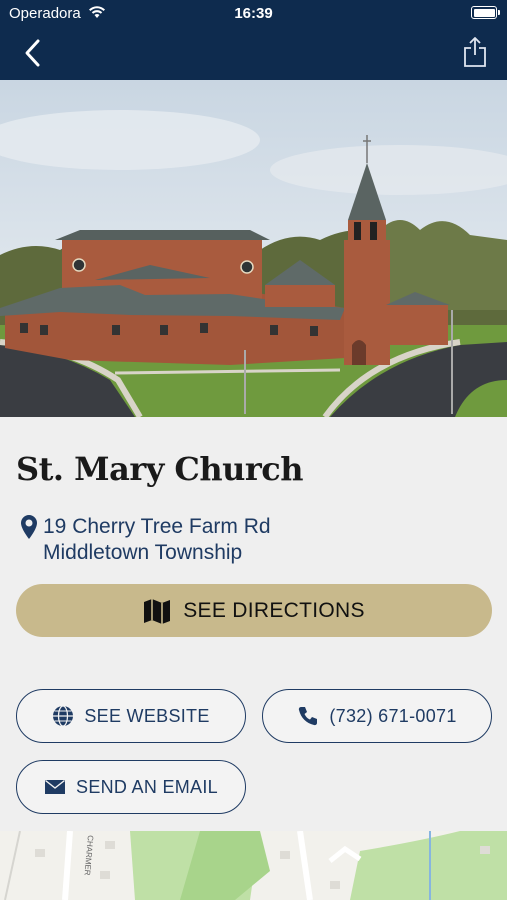 The height and width of the screenshot is (900, 507). I want to click on see-website-button: SEE WEBSITE, so click(131, 716).